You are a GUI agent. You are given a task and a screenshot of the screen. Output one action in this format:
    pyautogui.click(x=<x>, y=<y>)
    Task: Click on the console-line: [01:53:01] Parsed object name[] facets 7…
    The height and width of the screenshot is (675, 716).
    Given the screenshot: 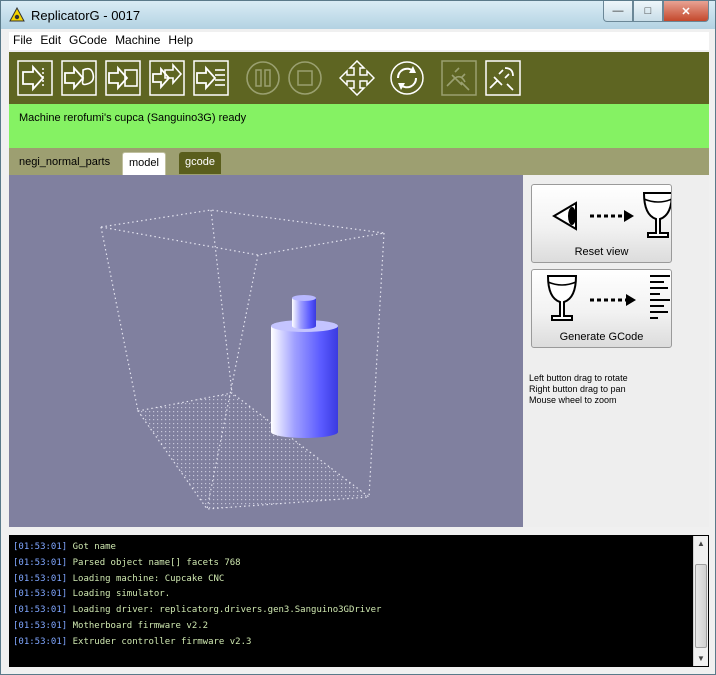 What is the action you would take?
    pyautogui.click(x=197, y=564)
    